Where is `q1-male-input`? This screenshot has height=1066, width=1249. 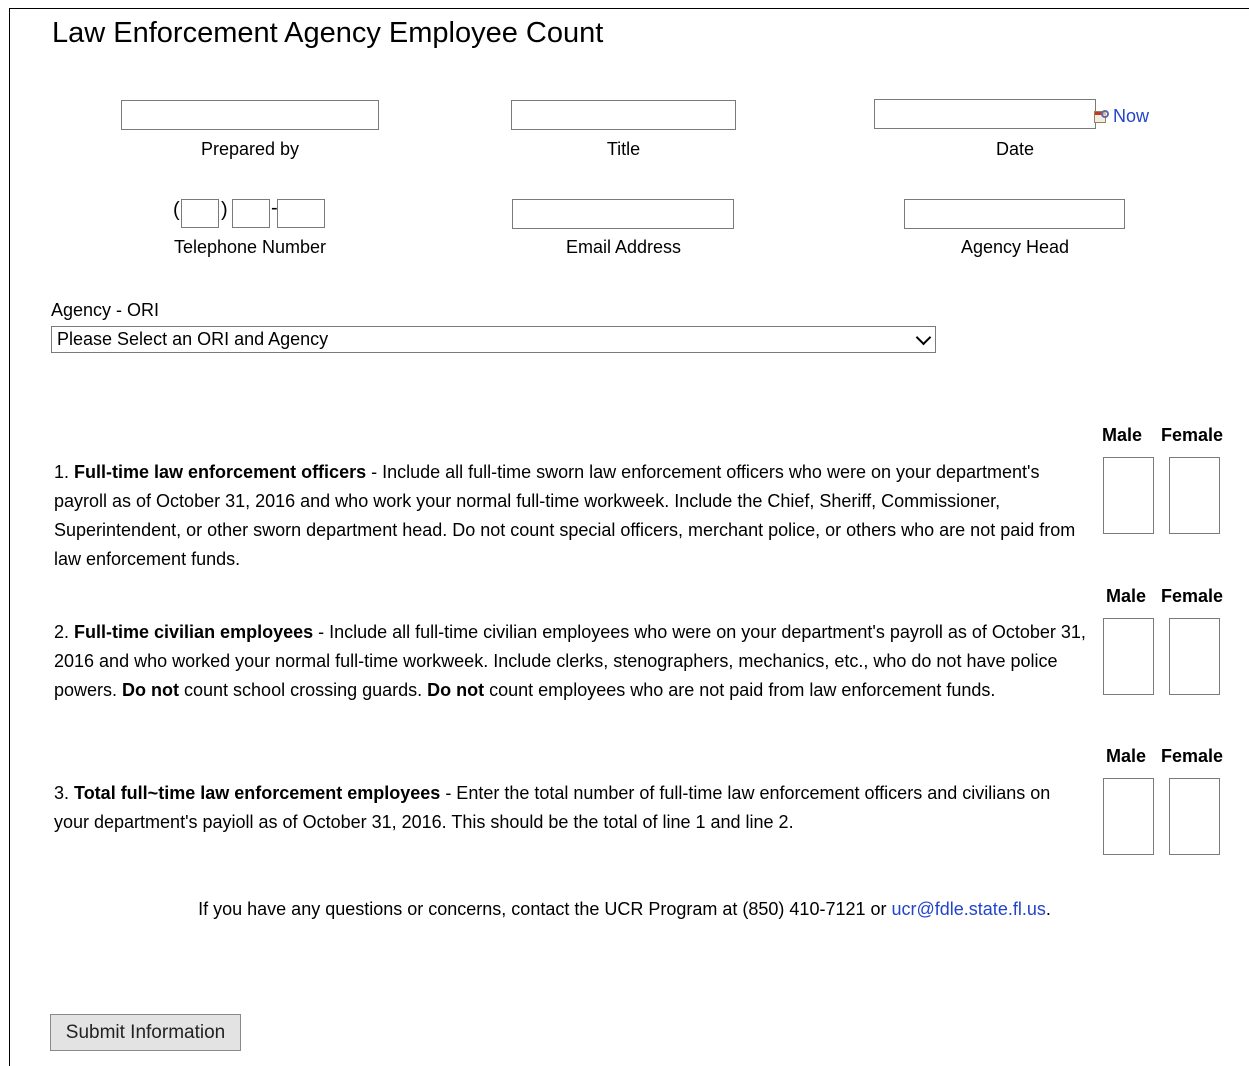 q1-male-input is located at coordinates (1128, 495).